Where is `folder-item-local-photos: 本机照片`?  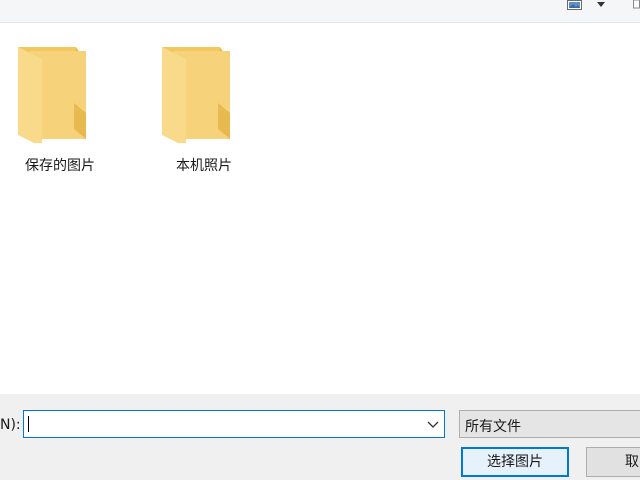
folder-item-local-photos: 本机照片 is located at coordinates (196, 113).